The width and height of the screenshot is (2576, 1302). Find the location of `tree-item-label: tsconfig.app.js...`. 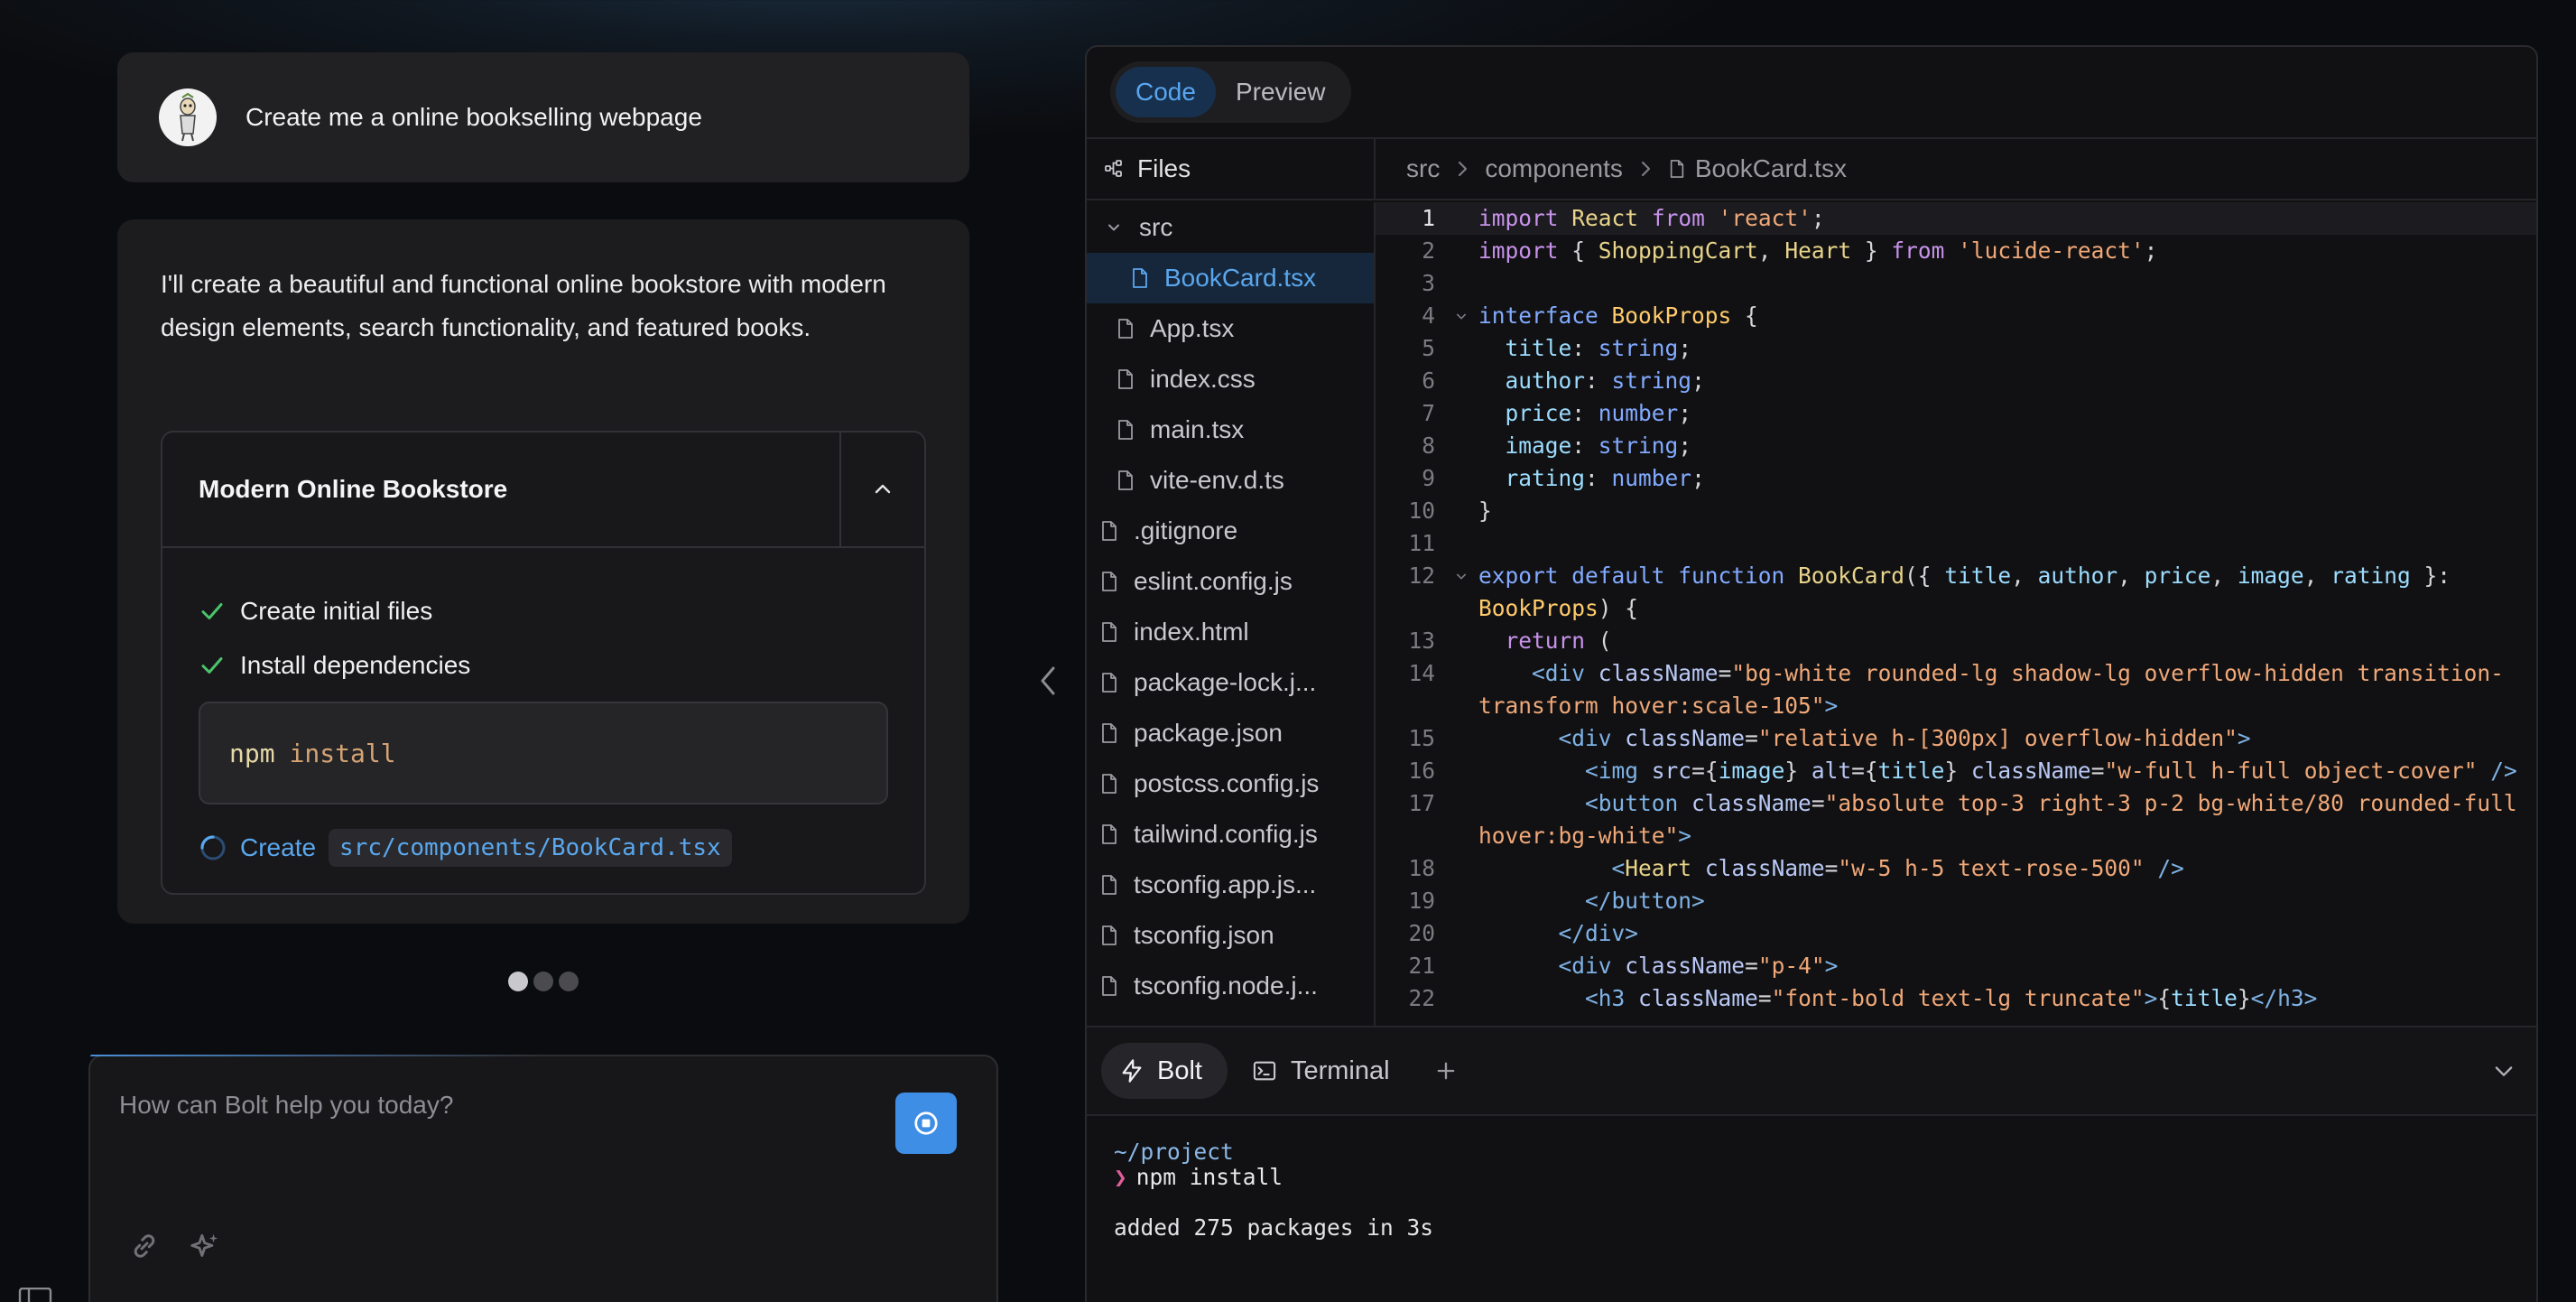

tree-item-label: tsconfig.app.js... is located at coordinates (1225, 884).